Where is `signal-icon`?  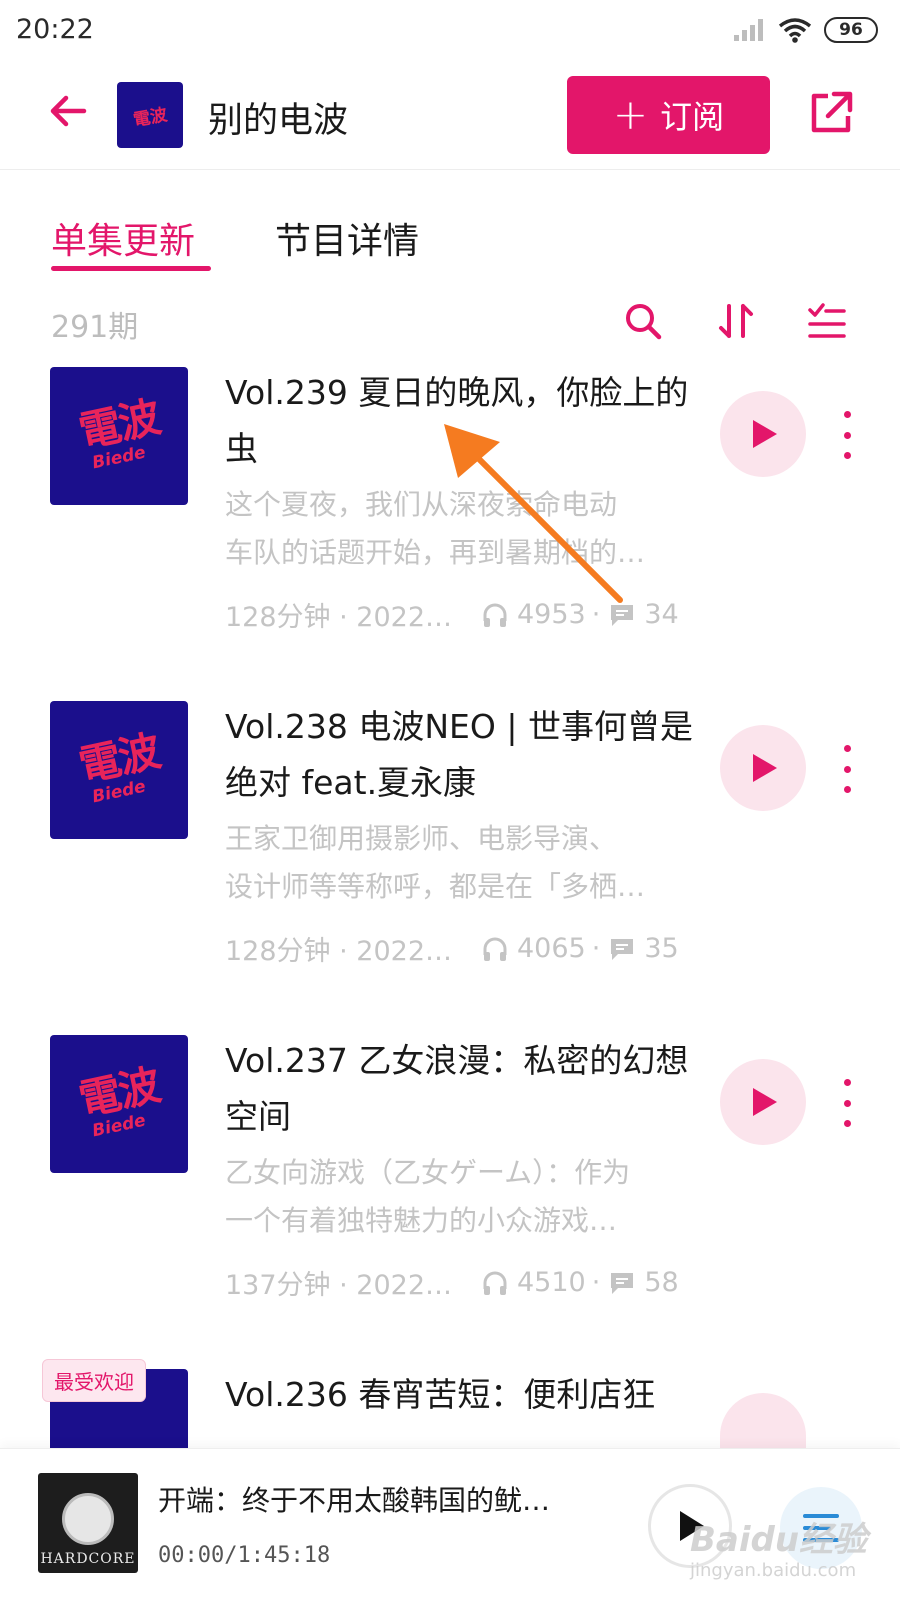 signal-icon is located at coordinates (748, 30).